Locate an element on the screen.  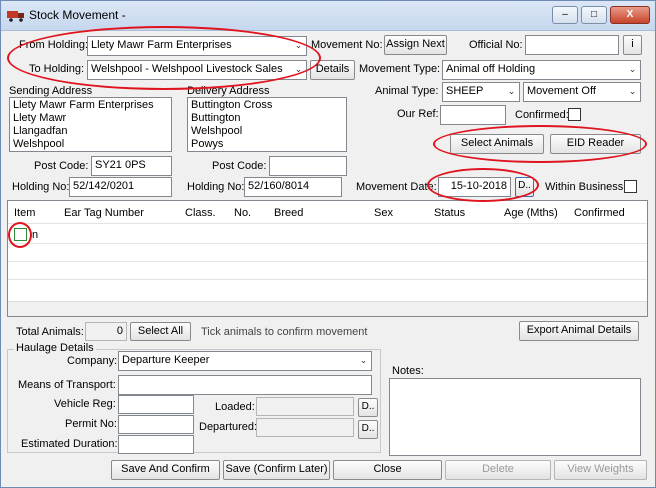
horizontal-scrollbar is located at coordinates (327, 308).